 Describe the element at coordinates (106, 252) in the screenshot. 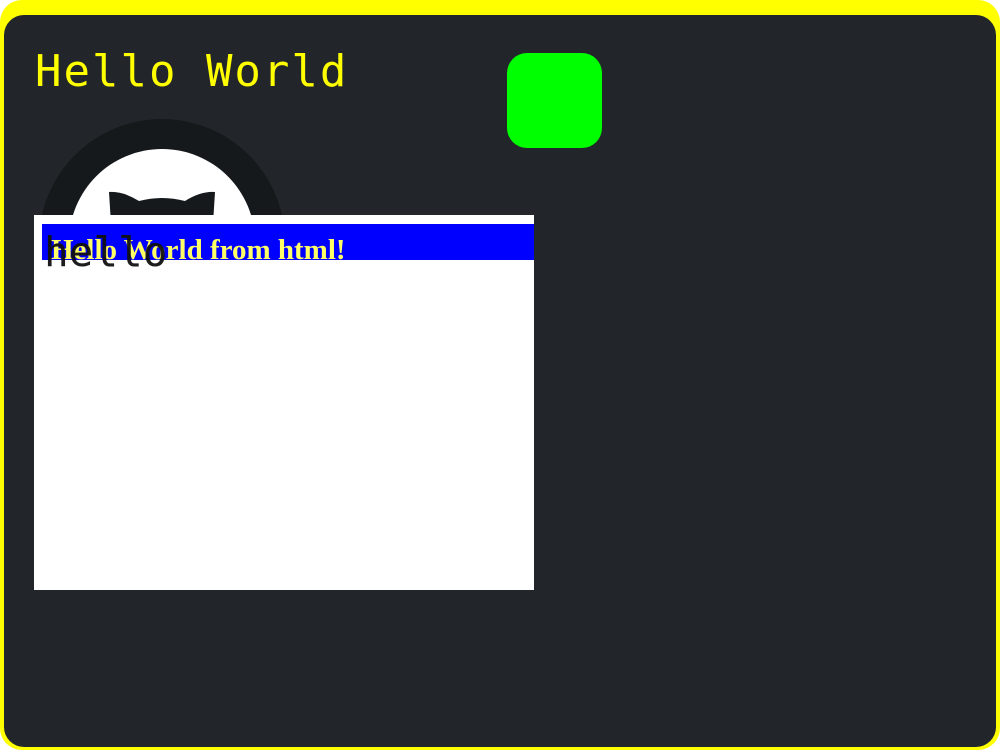

I see `hello-text: hello` at that location.